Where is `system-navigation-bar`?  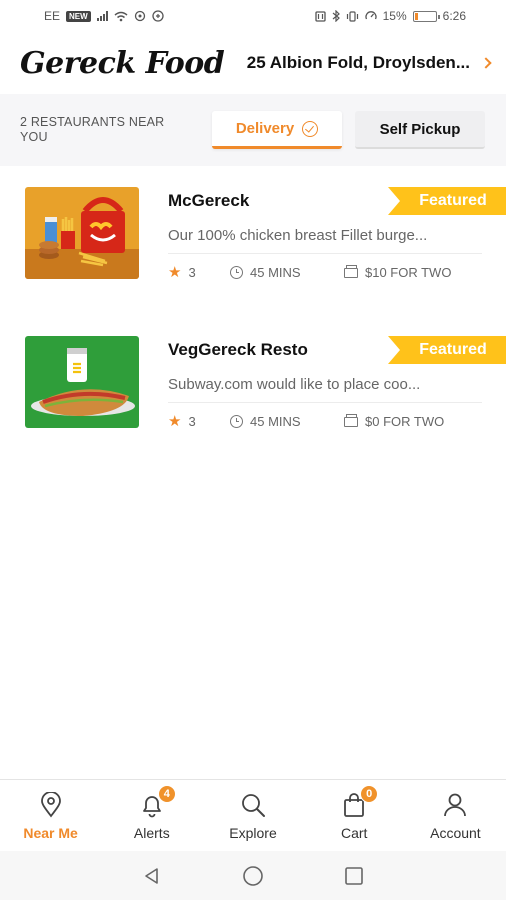
system-navigation-bar is located at coordinates (253, 875).